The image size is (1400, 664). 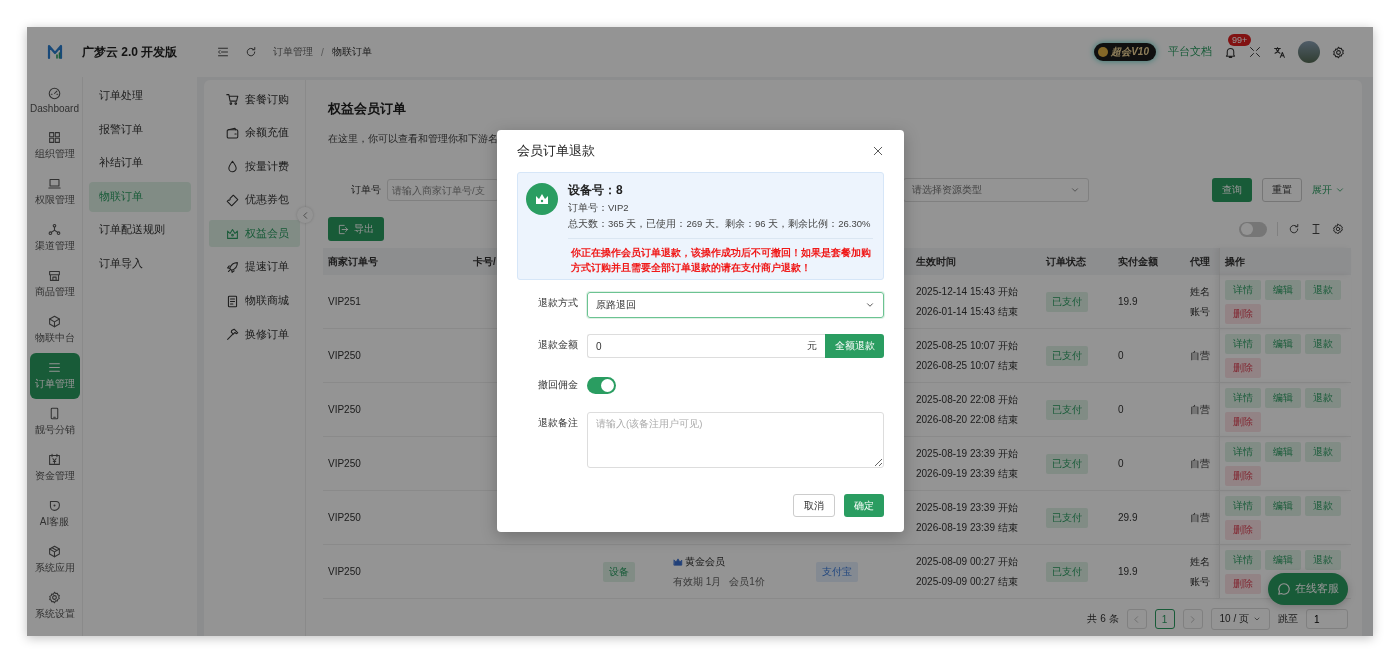 I want to click on menu-item: 提速订单, so click(x=254, y=267).